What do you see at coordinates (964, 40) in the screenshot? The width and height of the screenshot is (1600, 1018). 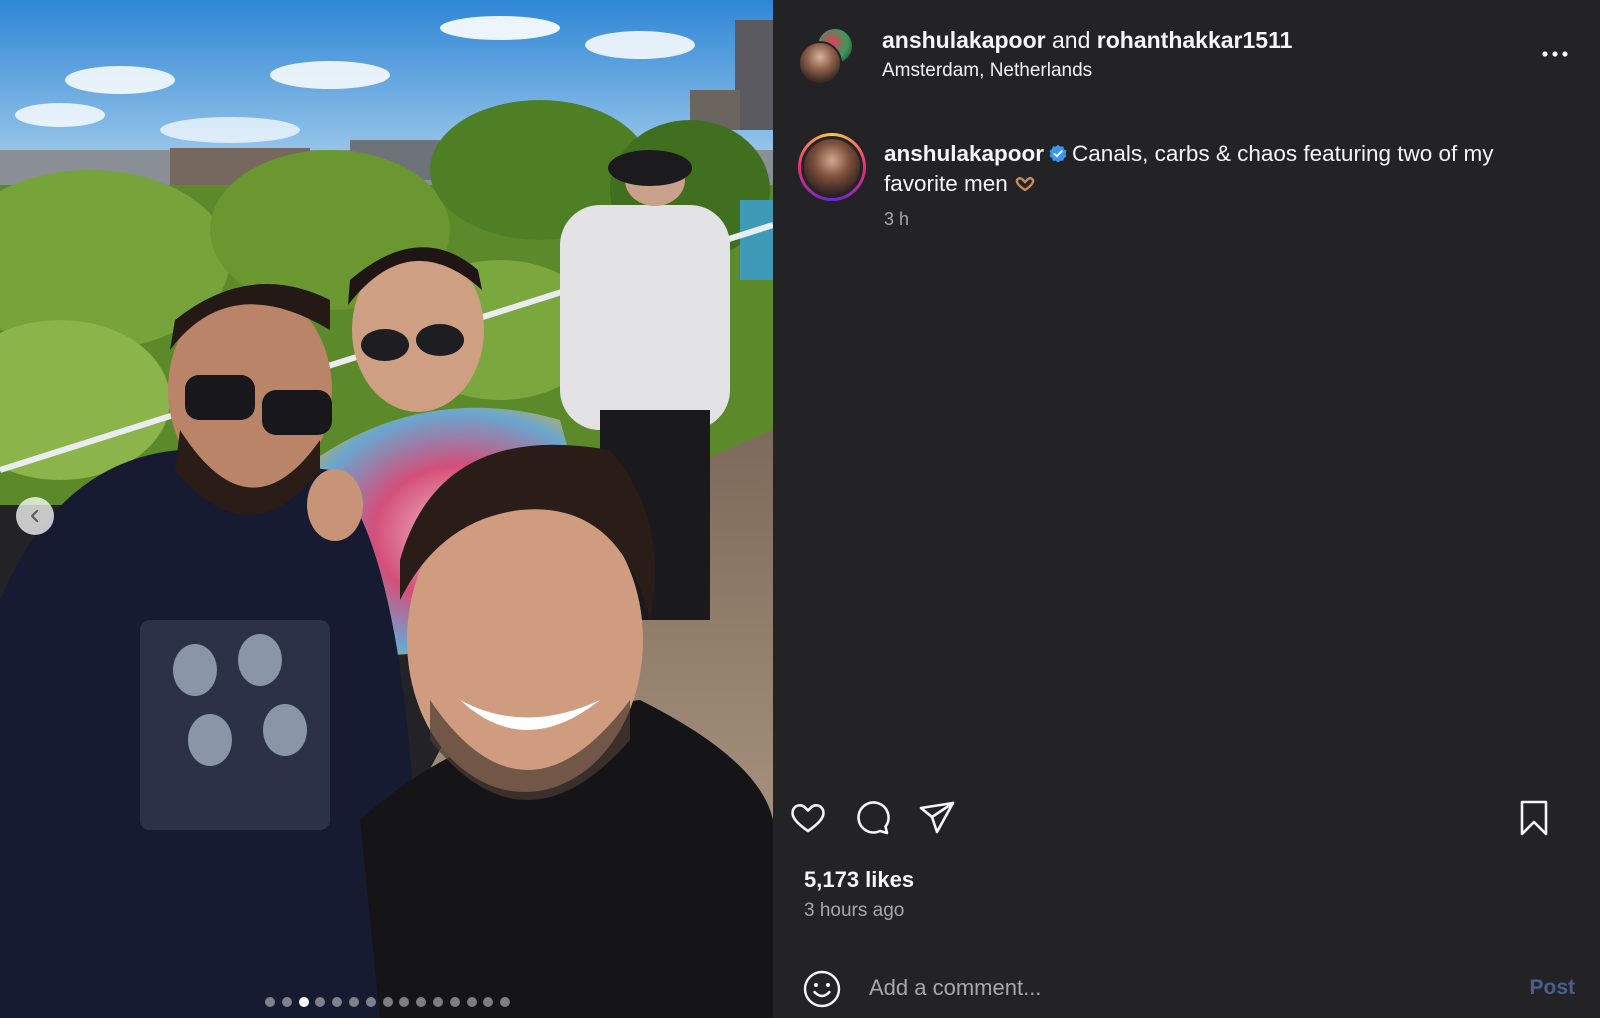 I see `owner-username: anshulakapoor` at bounding box center [964, 40].